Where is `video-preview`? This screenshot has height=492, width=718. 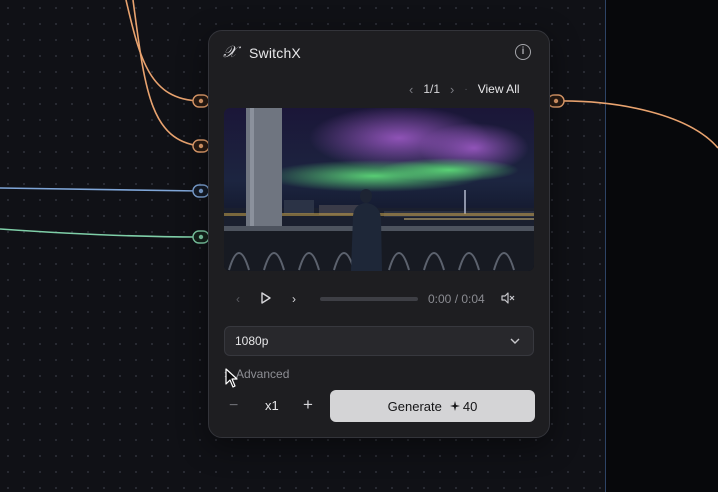
video-preview is located at coordinates (379, 189).